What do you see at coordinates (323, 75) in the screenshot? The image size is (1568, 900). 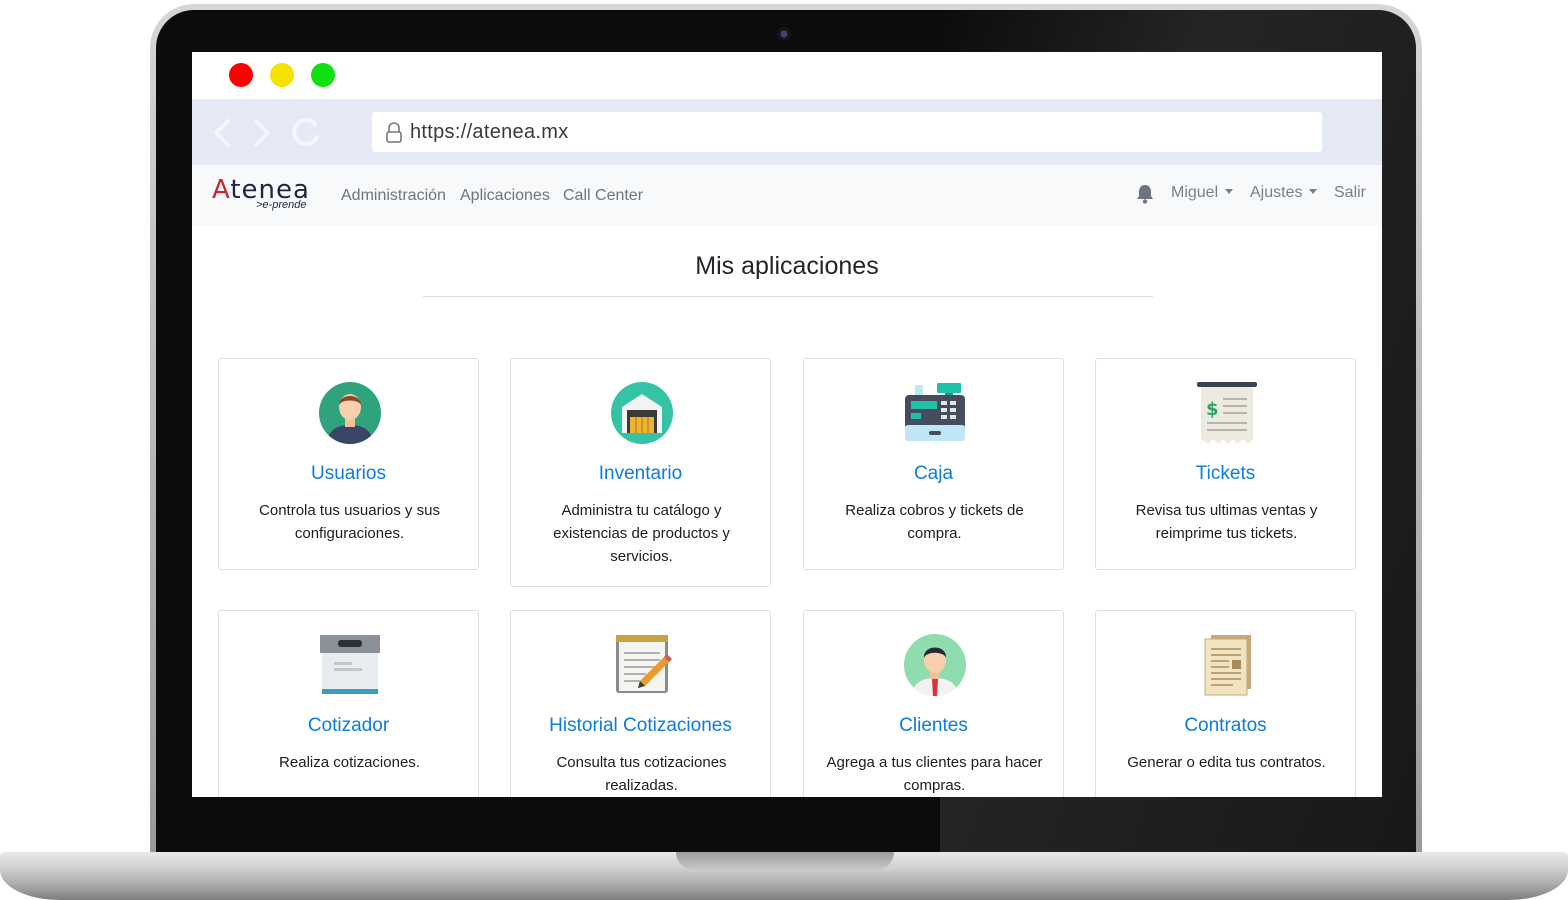 I see `maximize-window-button` at bounding box center [323, 75].